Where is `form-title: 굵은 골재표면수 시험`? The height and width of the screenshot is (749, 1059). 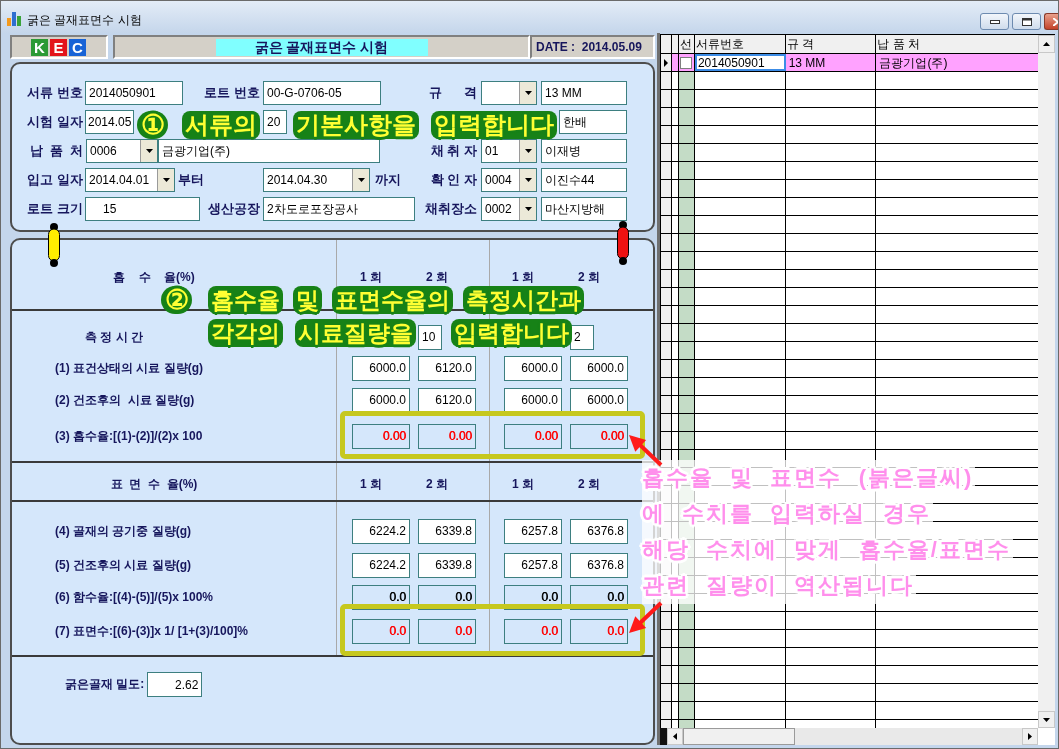 form-title: 굵은 골재표면수 시험 is located at coordinates (321, 47).